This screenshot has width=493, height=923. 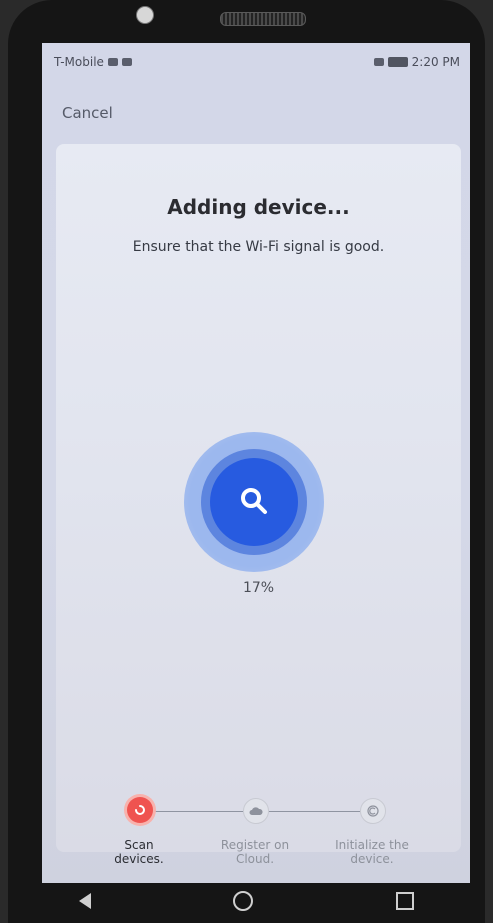 What do you see at coordinates (145, 15) in the screenshot?
I see `front-camera` at bounding box center [145, 15].